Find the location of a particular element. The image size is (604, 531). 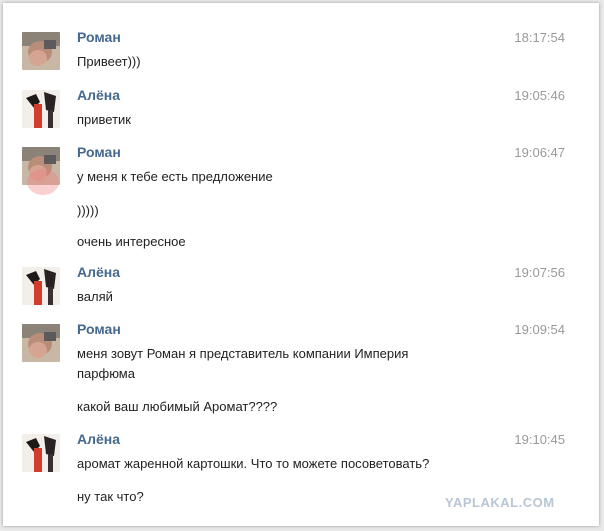

message-text: какой ваш любимый Аромат???? is located at coordinates (177, 406).